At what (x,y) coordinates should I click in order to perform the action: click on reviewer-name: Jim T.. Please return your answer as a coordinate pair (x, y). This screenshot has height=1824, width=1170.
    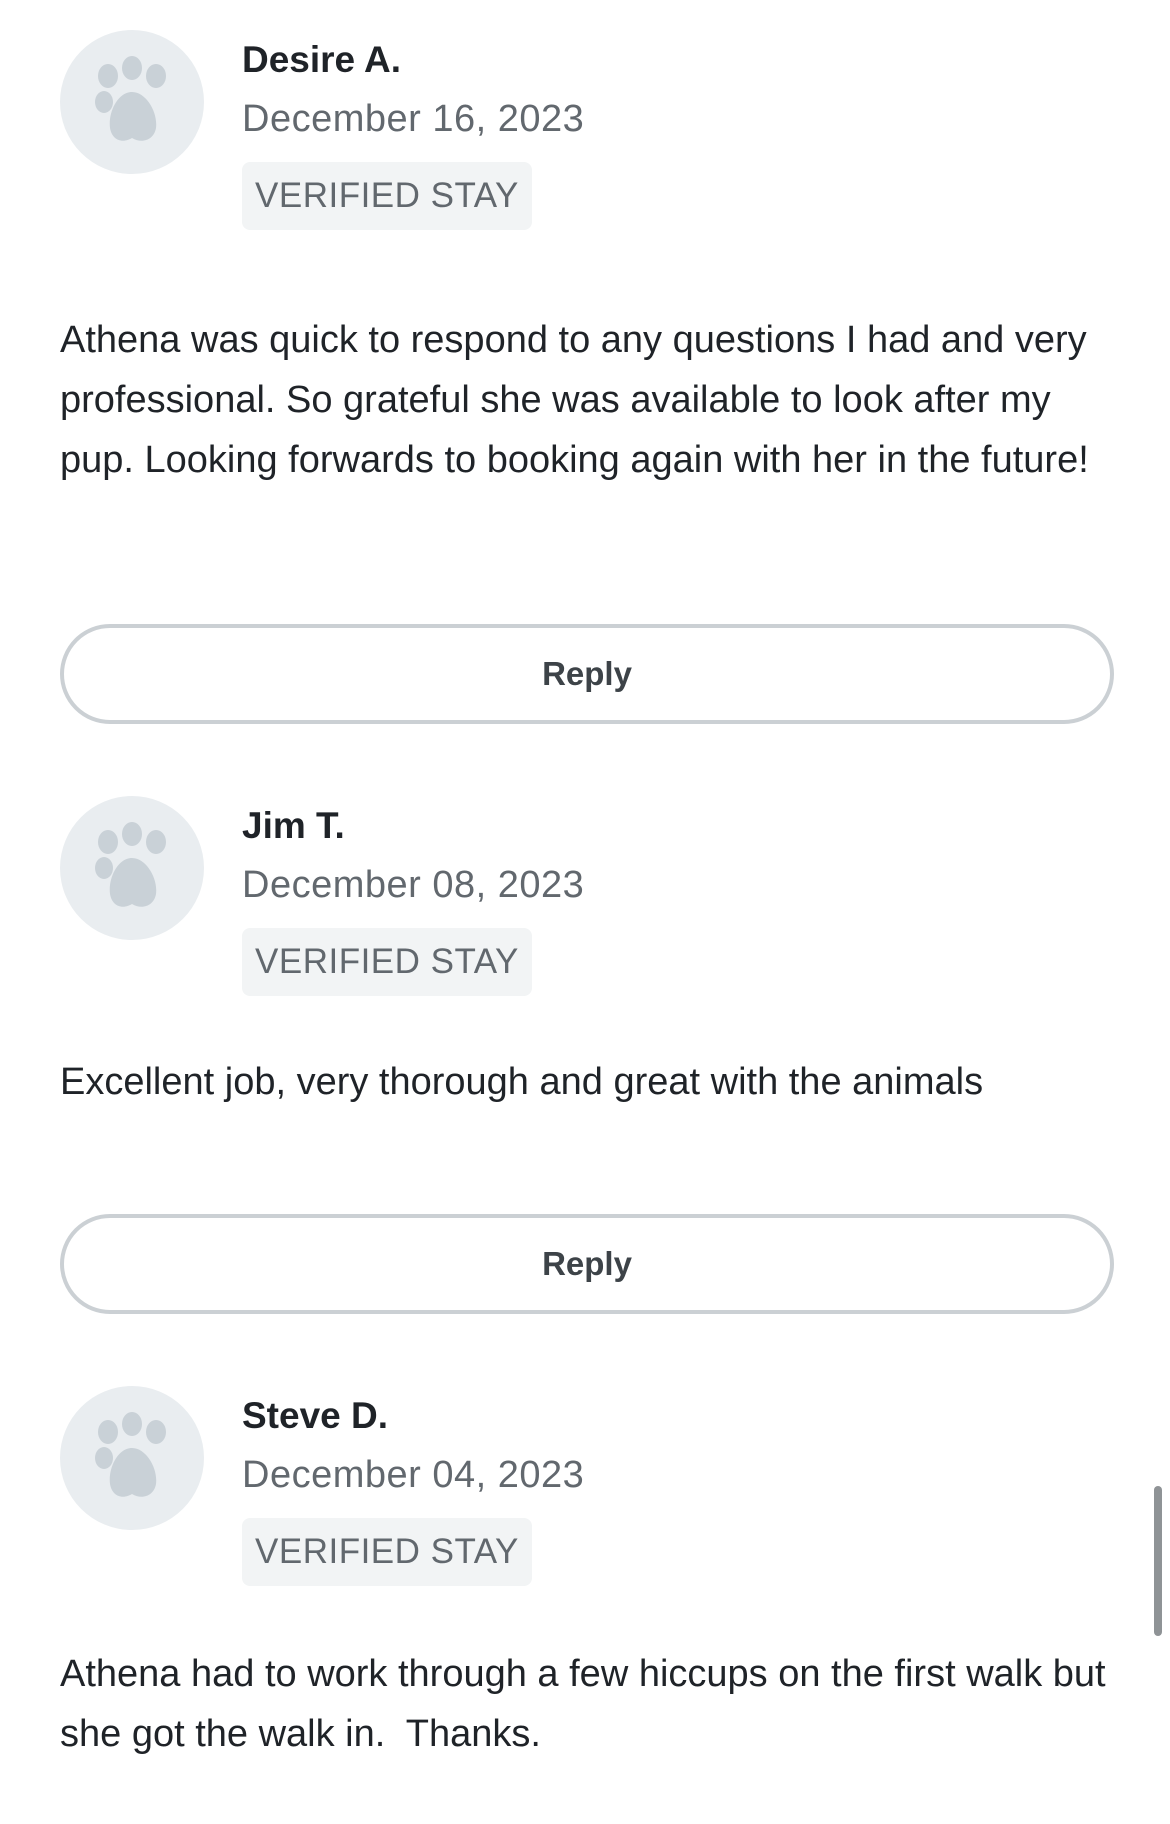
    Looking at the image, I should click on (293, 825).